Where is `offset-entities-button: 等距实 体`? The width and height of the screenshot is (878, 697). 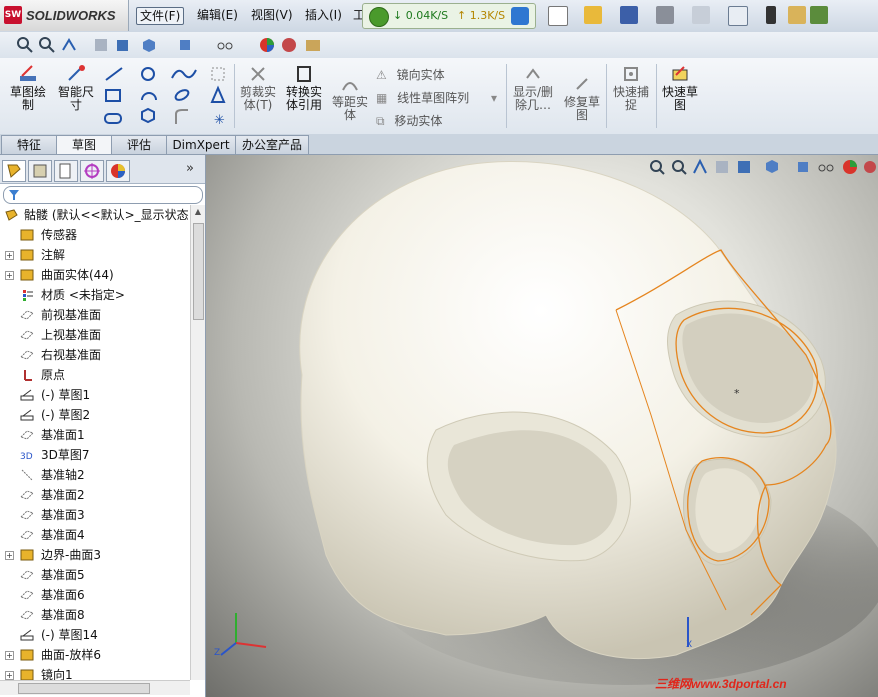
offset-entities-button: 等距实 体 is located at coordinates (350, 98).